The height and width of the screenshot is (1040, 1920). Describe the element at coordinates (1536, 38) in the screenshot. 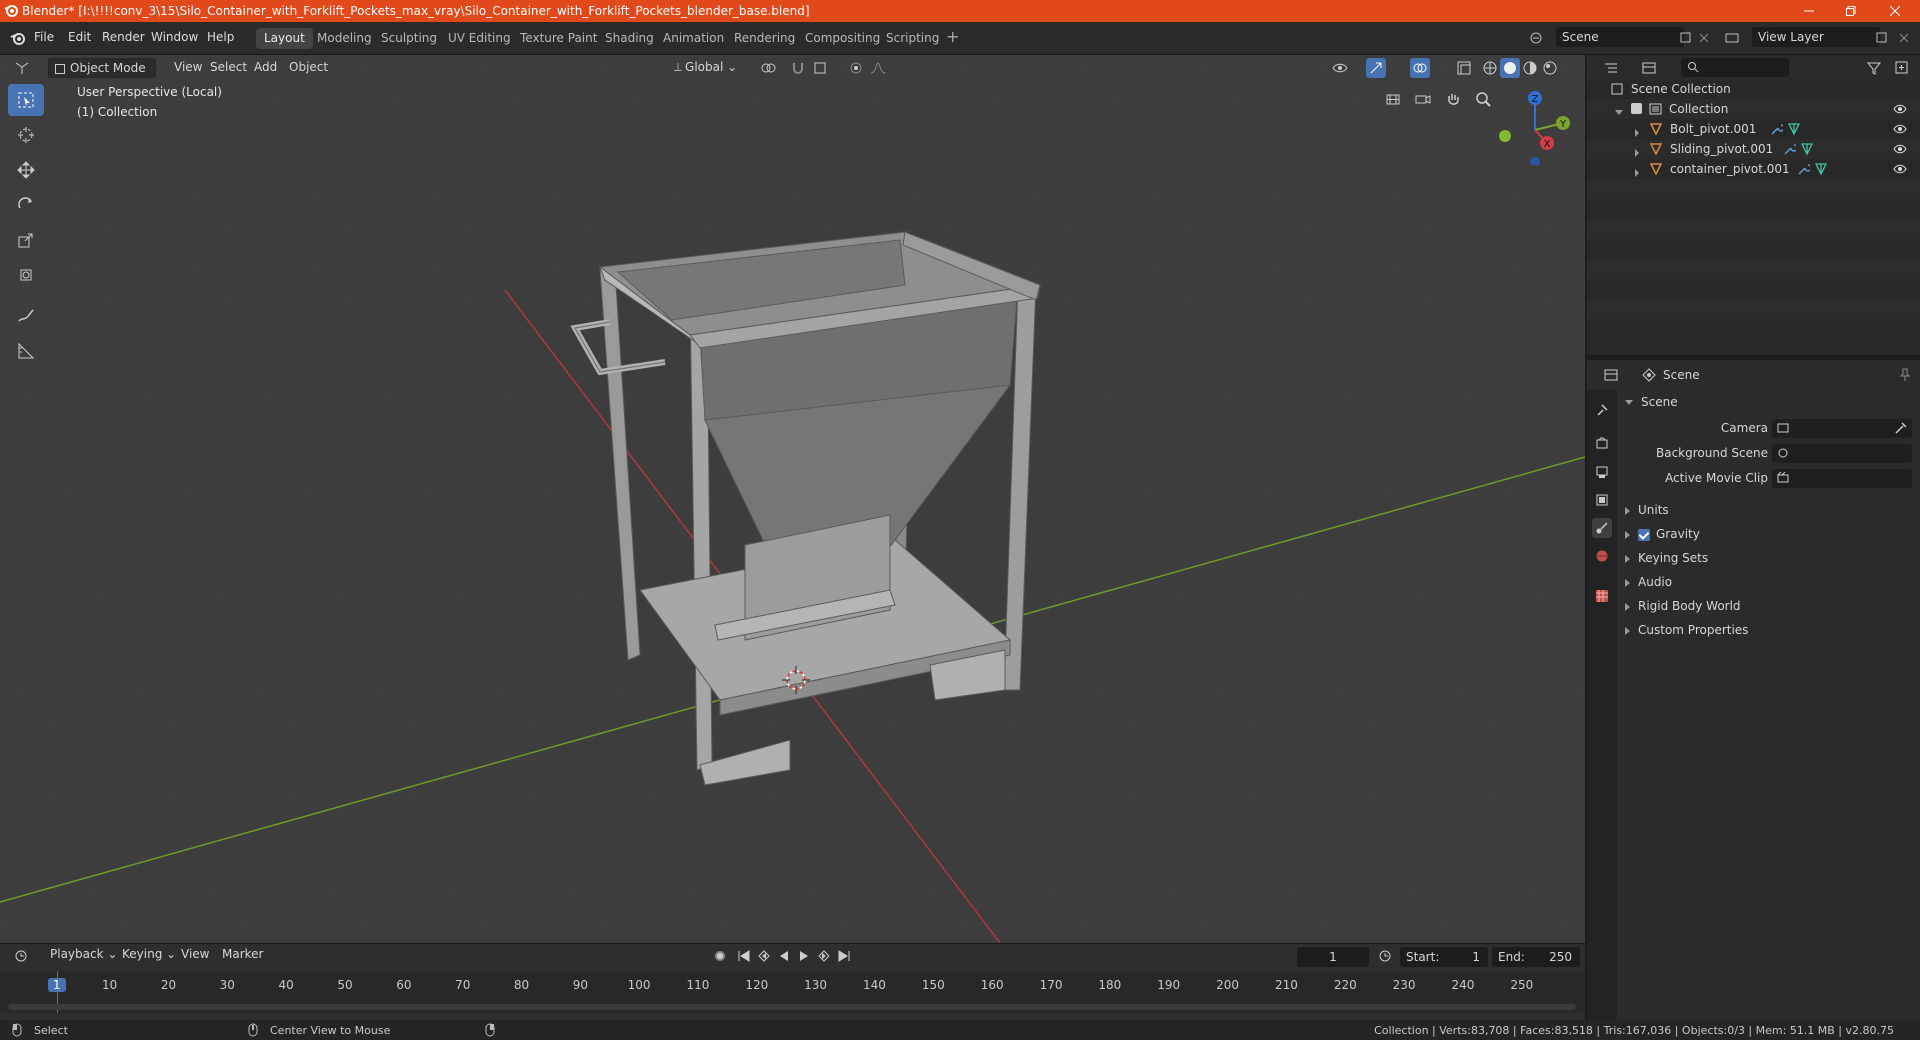

I see `scene-icon` at that location.